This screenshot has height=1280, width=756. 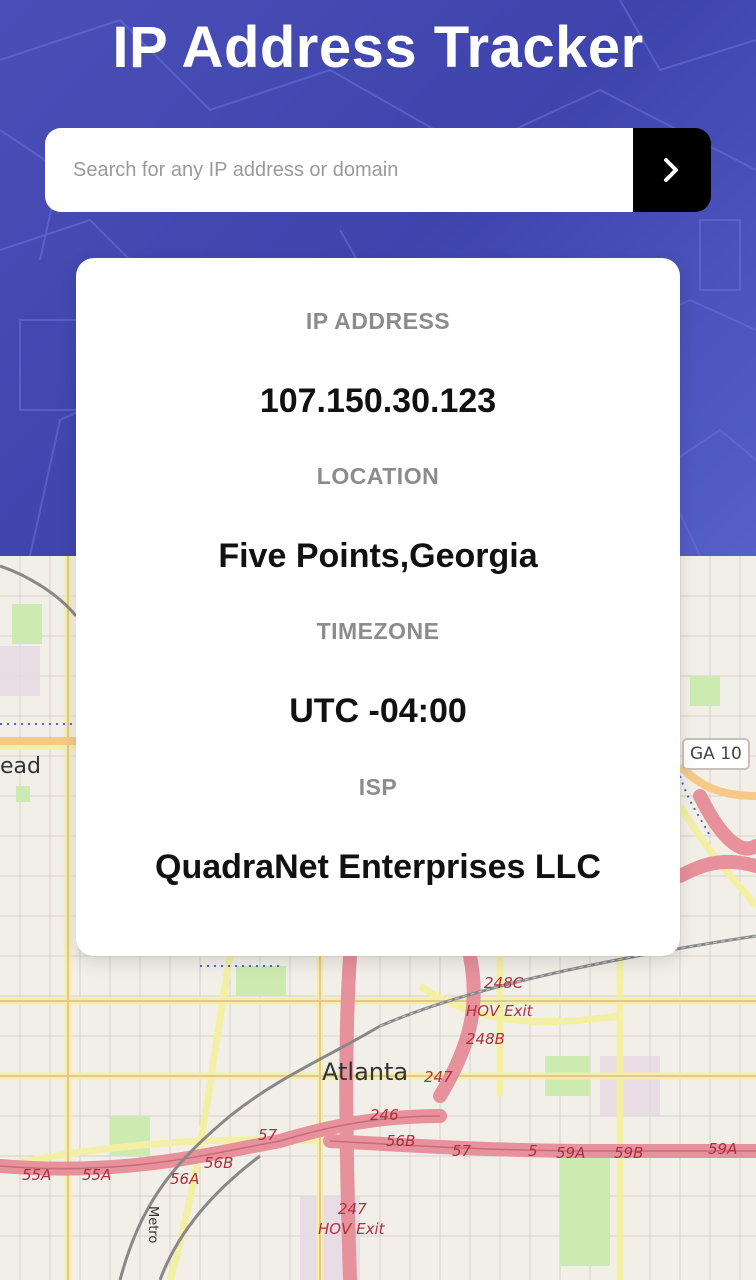 I want to click on map-partial-label: ead, so click(x=20, y=766).